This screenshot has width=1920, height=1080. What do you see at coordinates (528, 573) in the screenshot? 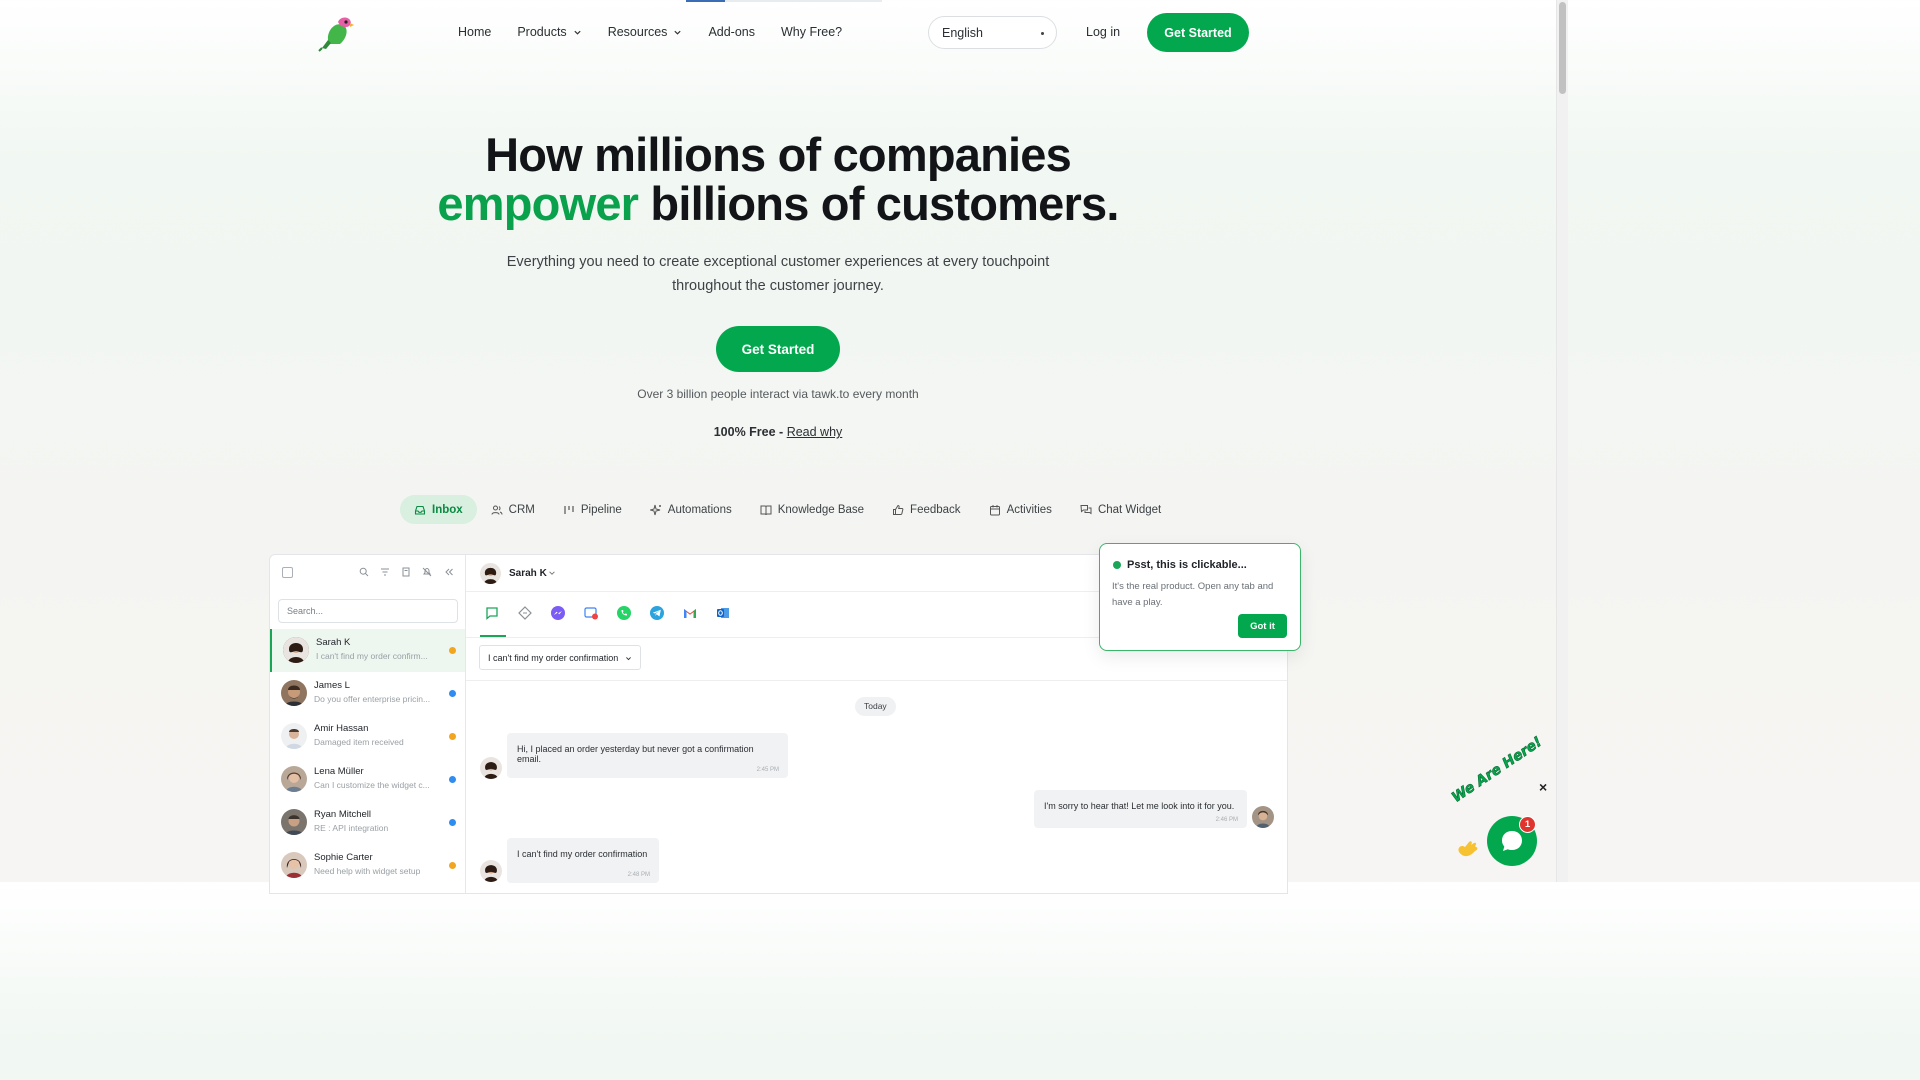
I see `chat-contact-name: Sarah K` at bounding box center [528, 573].